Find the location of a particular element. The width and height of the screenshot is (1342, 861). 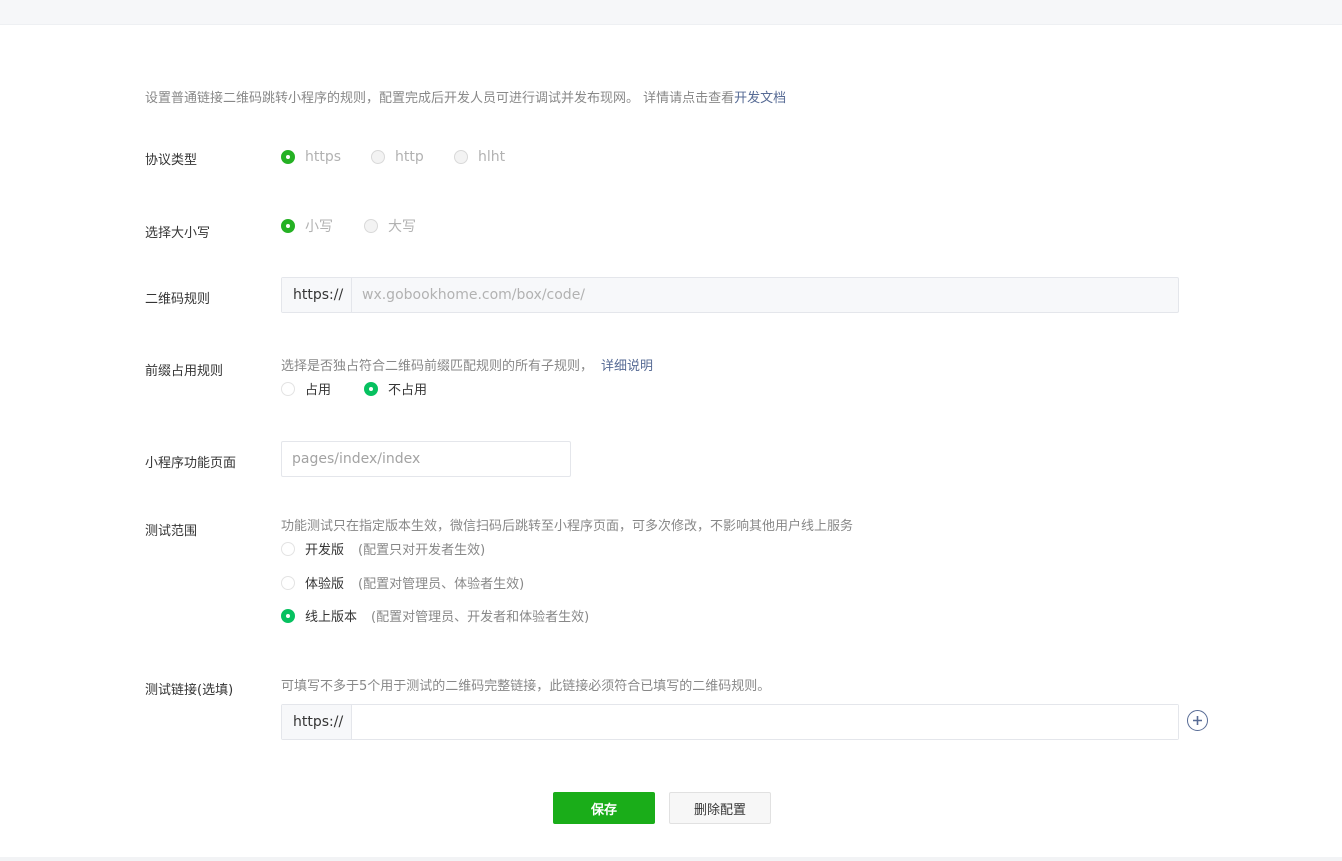

scope-option-hint: (配置对管理员、体验者生效) is located at coordinates (441, 584).